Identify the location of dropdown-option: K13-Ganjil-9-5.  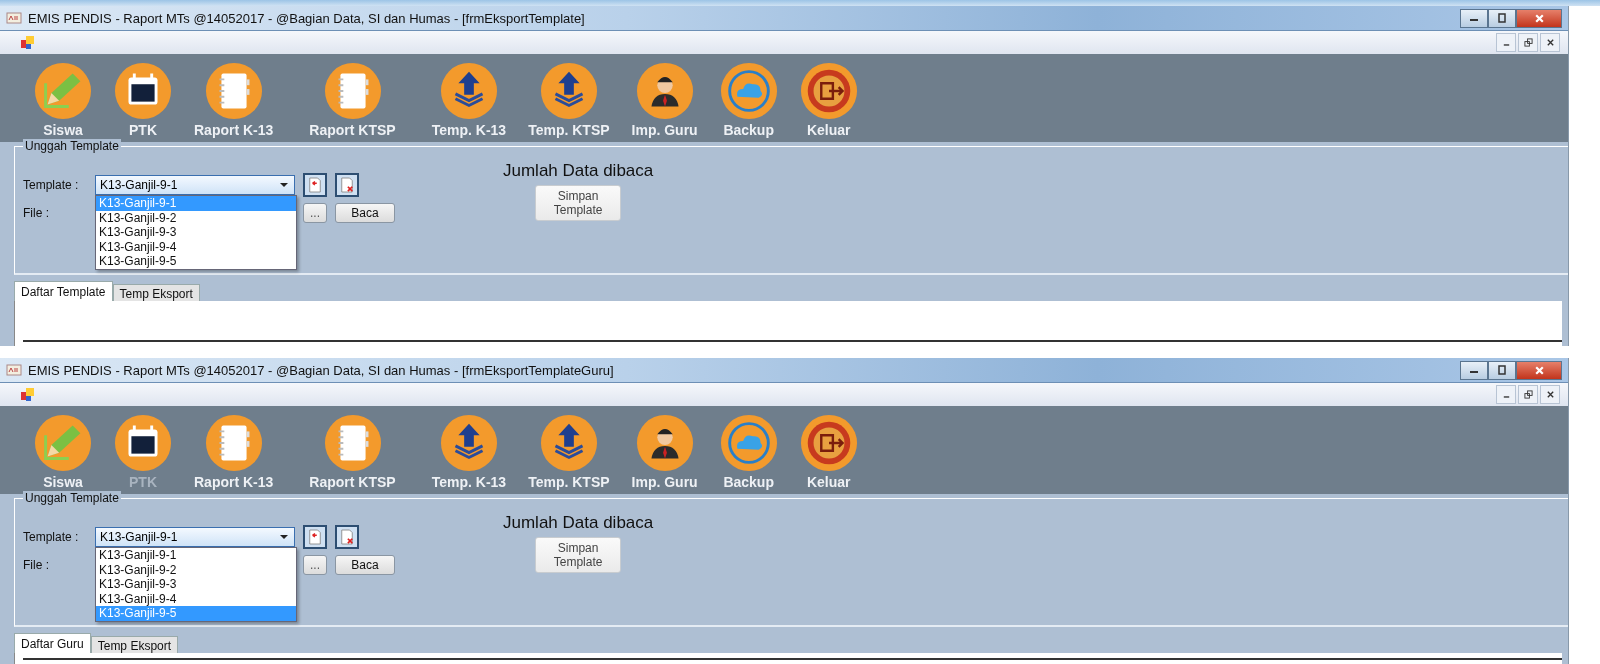
(196, 261).